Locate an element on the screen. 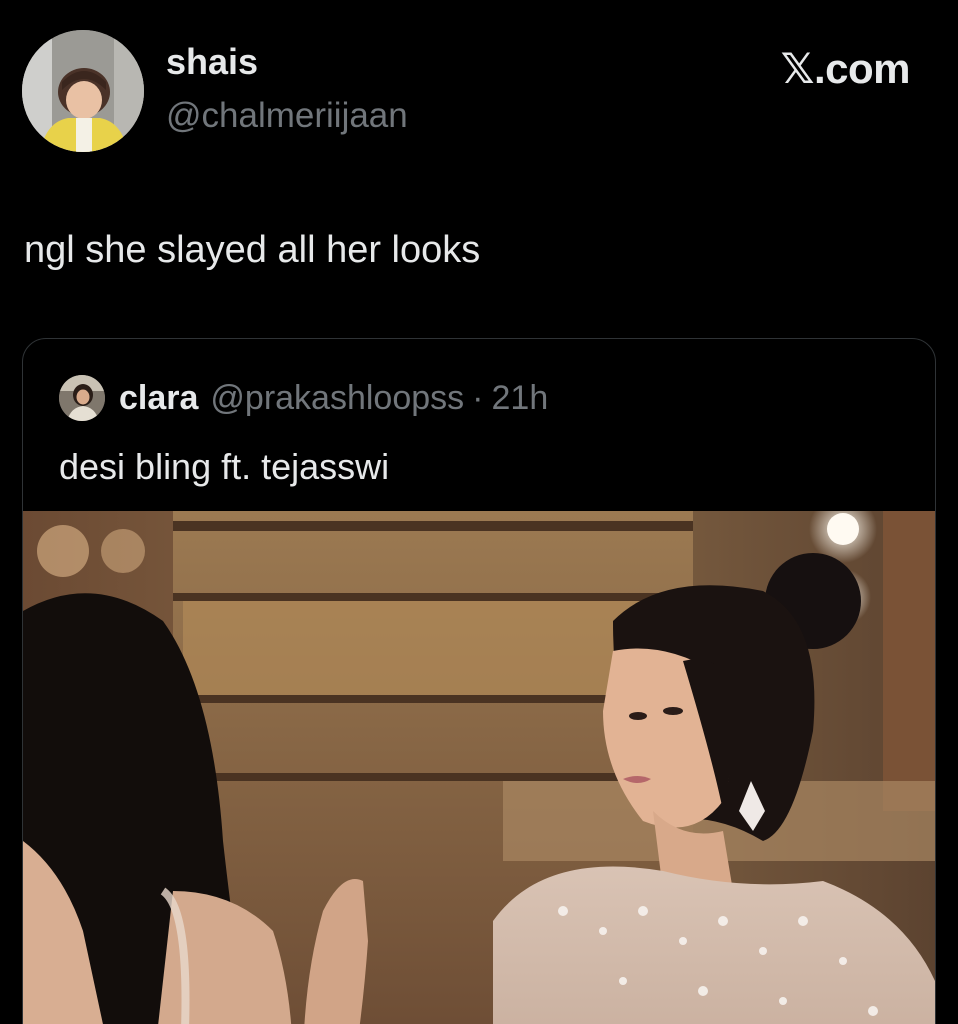  quoted-tweet-header: clara @prakashloopss · 21h is located at coordinates (303, 398).